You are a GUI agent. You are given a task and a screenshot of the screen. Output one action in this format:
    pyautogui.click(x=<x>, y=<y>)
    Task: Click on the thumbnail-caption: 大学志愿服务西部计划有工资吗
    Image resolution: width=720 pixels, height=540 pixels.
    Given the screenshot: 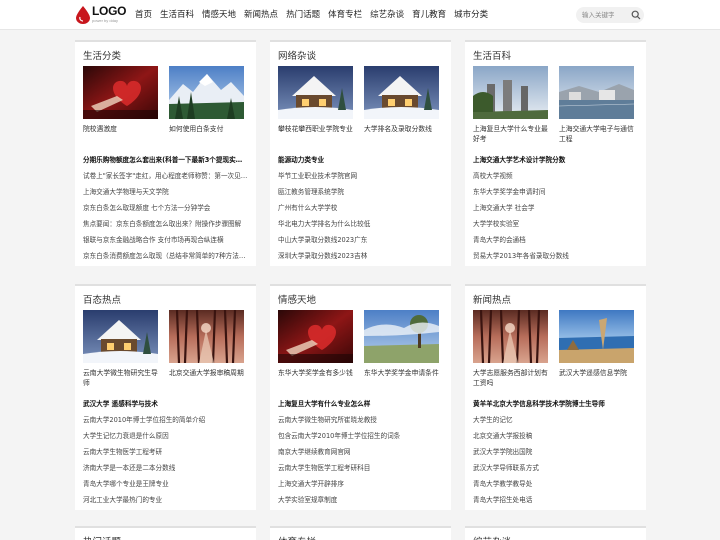 What is the action you would take?
    pyautogui.click(x=512, y=378)
    